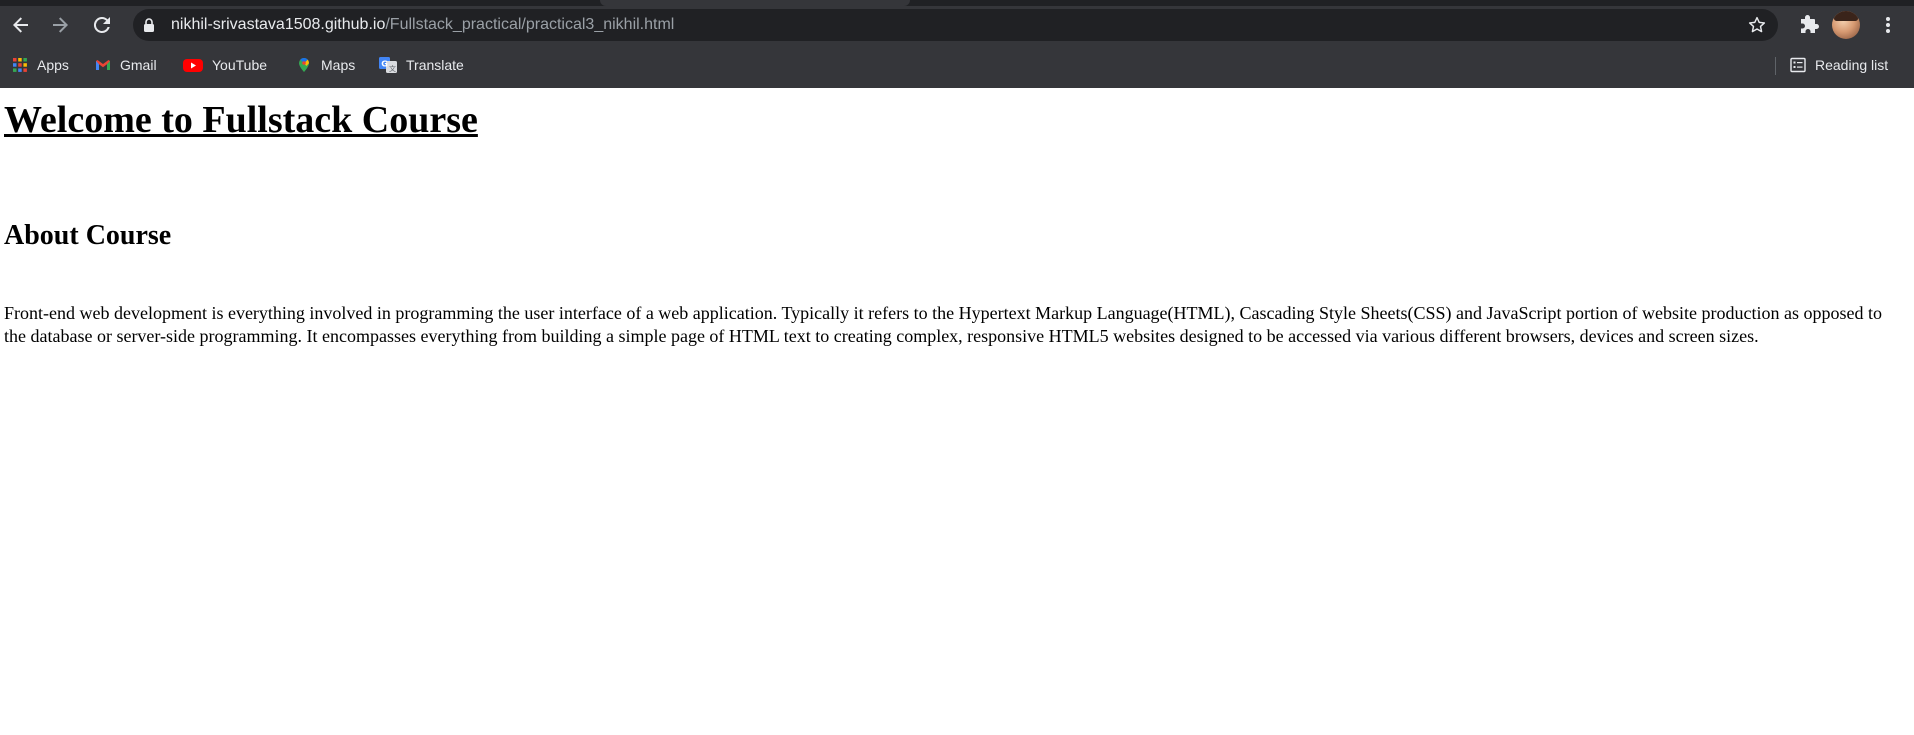  I want to click on reload-icon, so click(101, 24).